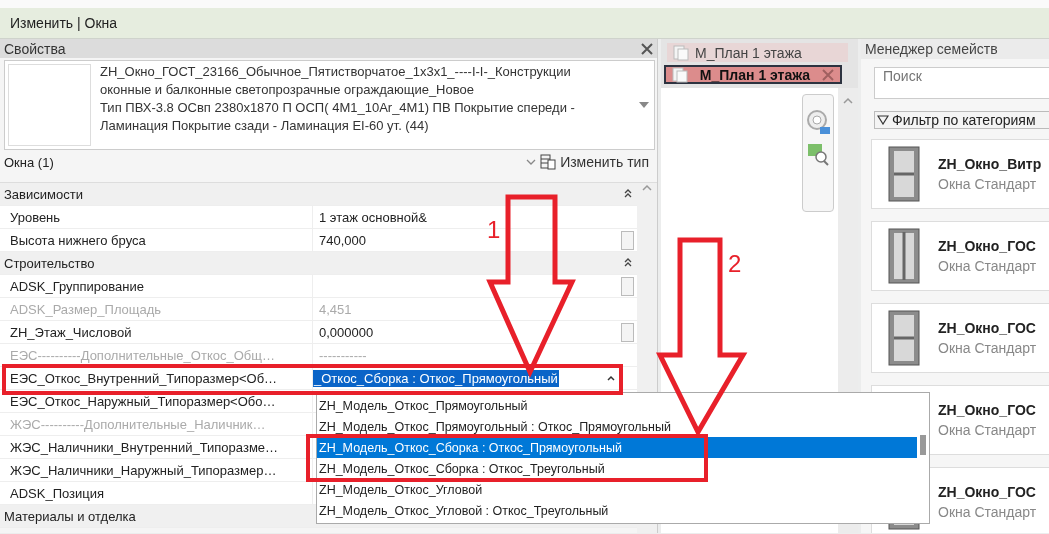 This screenshot has height=534, width=1049. Describe the element at coordinates (78, 240) in the screenshot. I see `param-label: Высота нижнего бруса` at that location.